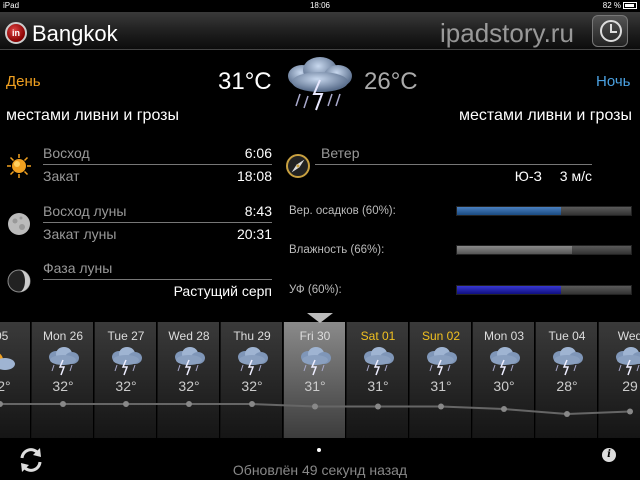 This screenshot has width=640, height=480. I want to click on sunrise-label: Восход, so click(66, 153).